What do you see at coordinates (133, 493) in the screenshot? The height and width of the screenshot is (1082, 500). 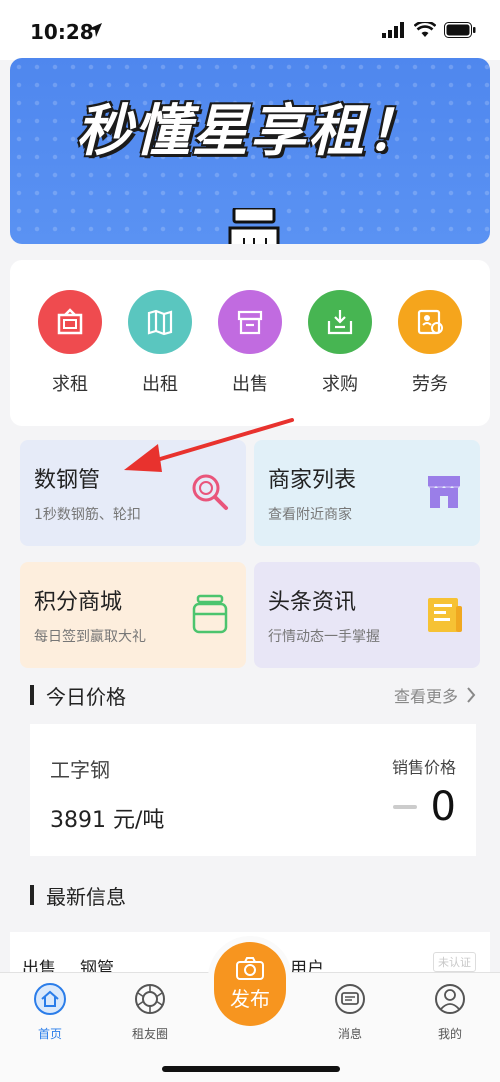 I see `tile-count-pipes: 数钢管 1秒数钢筋、轮扣` at bounding box center [133, 493].